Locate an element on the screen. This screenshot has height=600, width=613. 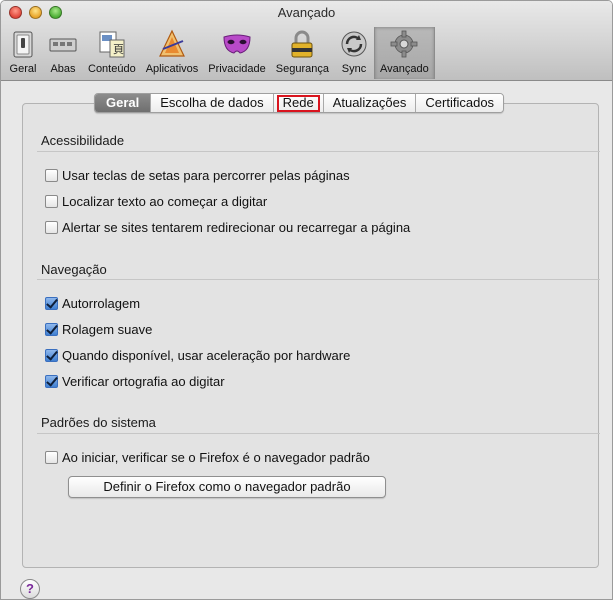
toolbar-item-aplicativos: Aplicativos is located at coordinates (172, 53).